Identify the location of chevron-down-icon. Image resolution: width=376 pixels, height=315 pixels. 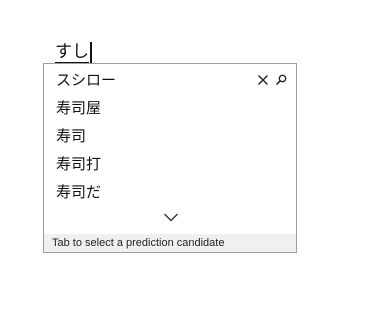
(171, 217).